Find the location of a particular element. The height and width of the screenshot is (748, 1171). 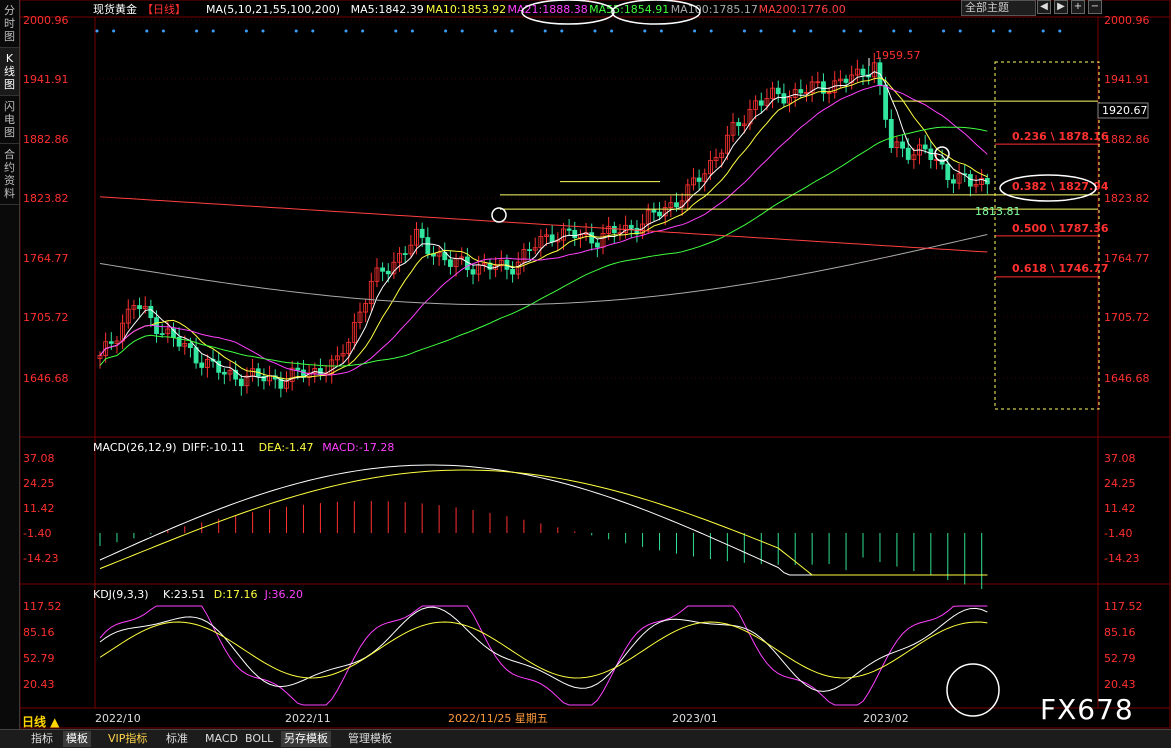

kdj-axis-label-right: 52.79 is located at coordinates (1120, 658).